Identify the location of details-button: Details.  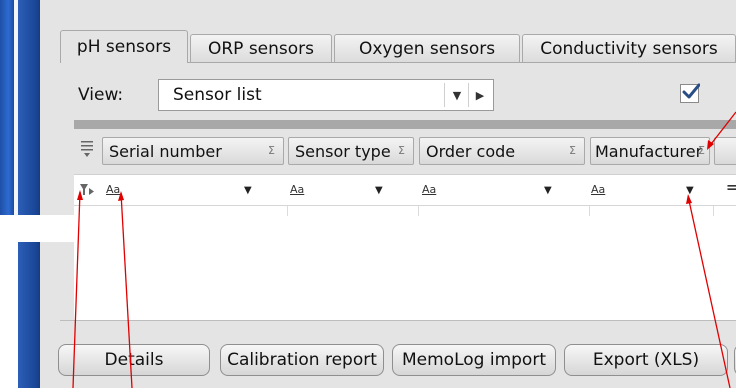
(134, 360).